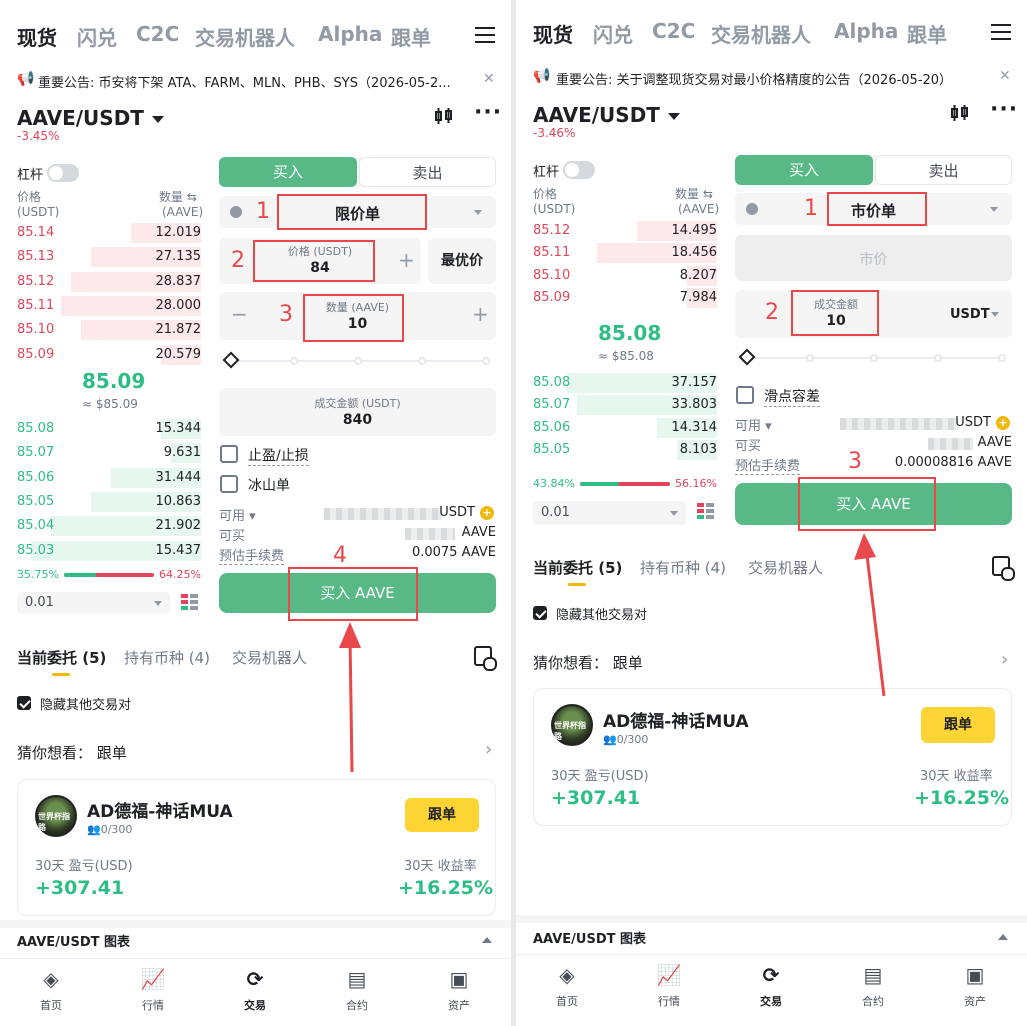 This screenshot has width=1027, height=1026. Describe the element at coordinates (229, 484) in the screenshot. I see `iceberg-checkbox` at that location.